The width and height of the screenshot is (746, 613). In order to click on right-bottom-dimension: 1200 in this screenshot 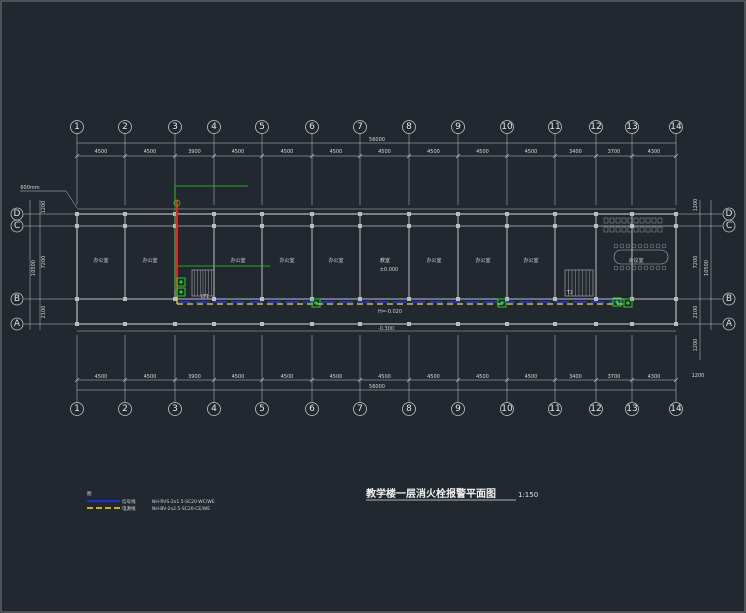, I will do `click(698, 376)`.